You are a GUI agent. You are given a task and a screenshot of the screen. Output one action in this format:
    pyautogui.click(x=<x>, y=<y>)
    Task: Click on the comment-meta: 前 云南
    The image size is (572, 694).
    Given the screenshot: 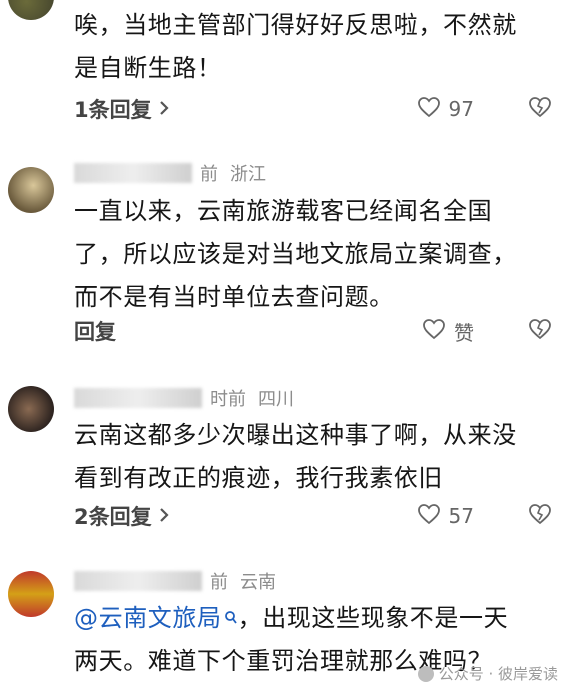 What is the action you would take?
    pyautogui.click(x=175, y=581)
    